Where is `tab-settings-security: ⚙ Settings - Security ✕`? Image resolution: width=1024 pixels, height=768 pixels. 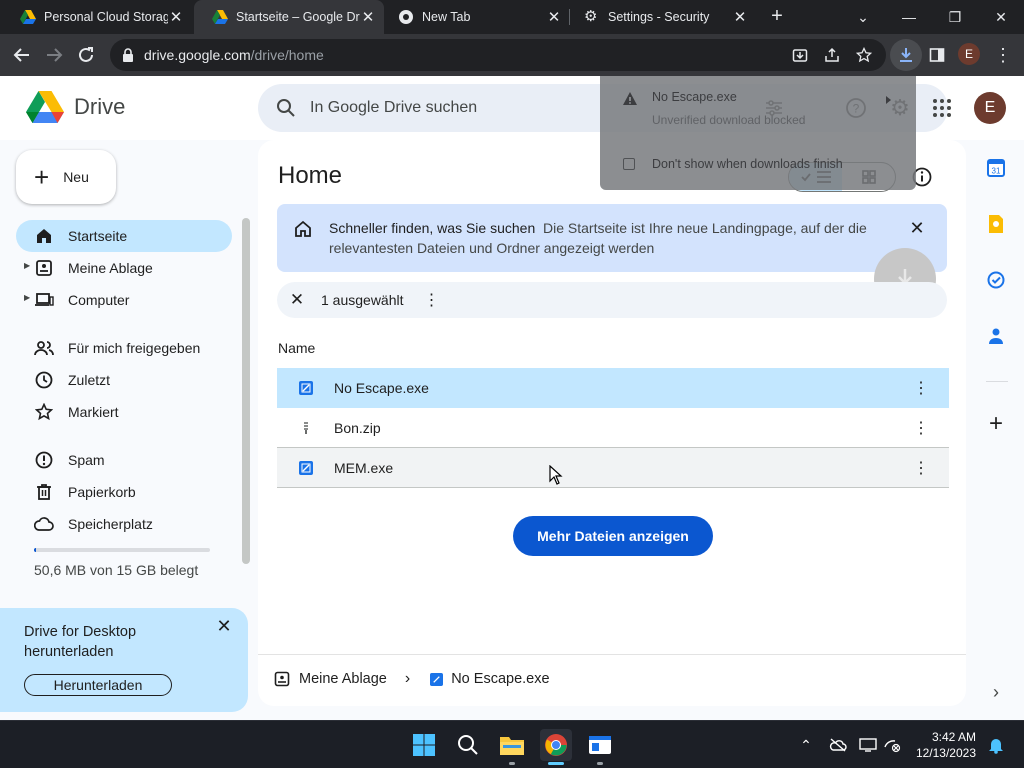
tab-settings-security: ⚙ Settings - Security ✕ is located at coordinates (661, 17).